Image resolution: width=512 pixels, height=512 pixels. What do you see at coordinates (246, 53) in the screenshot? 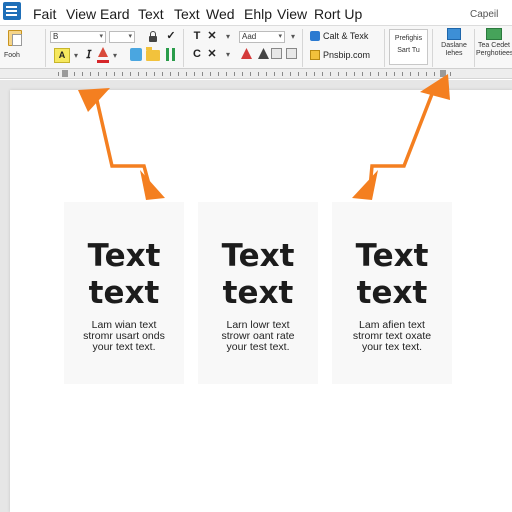
I see `triangle-icon` at bounding box center [246, 53].